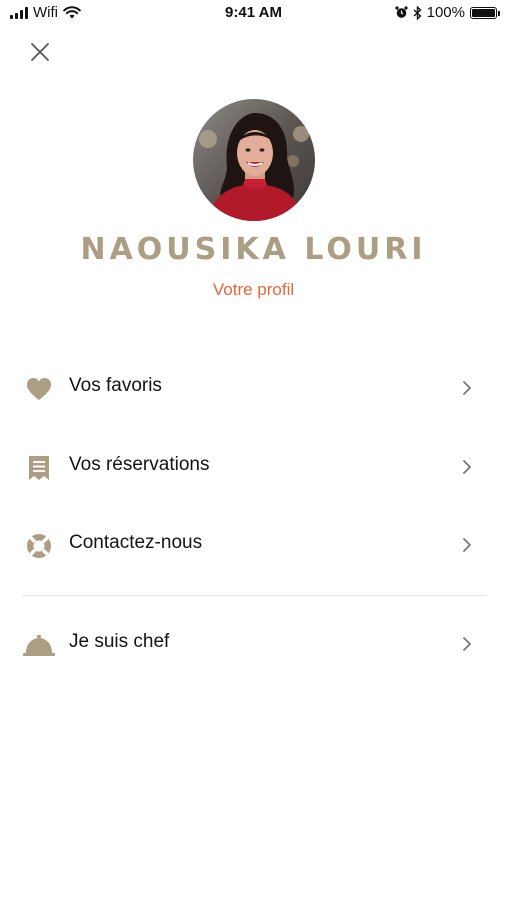 The image size is (507, 900). Describe the element at coordinates (39, 645) in the screenshot. I see `service-bell-icon` at that location.